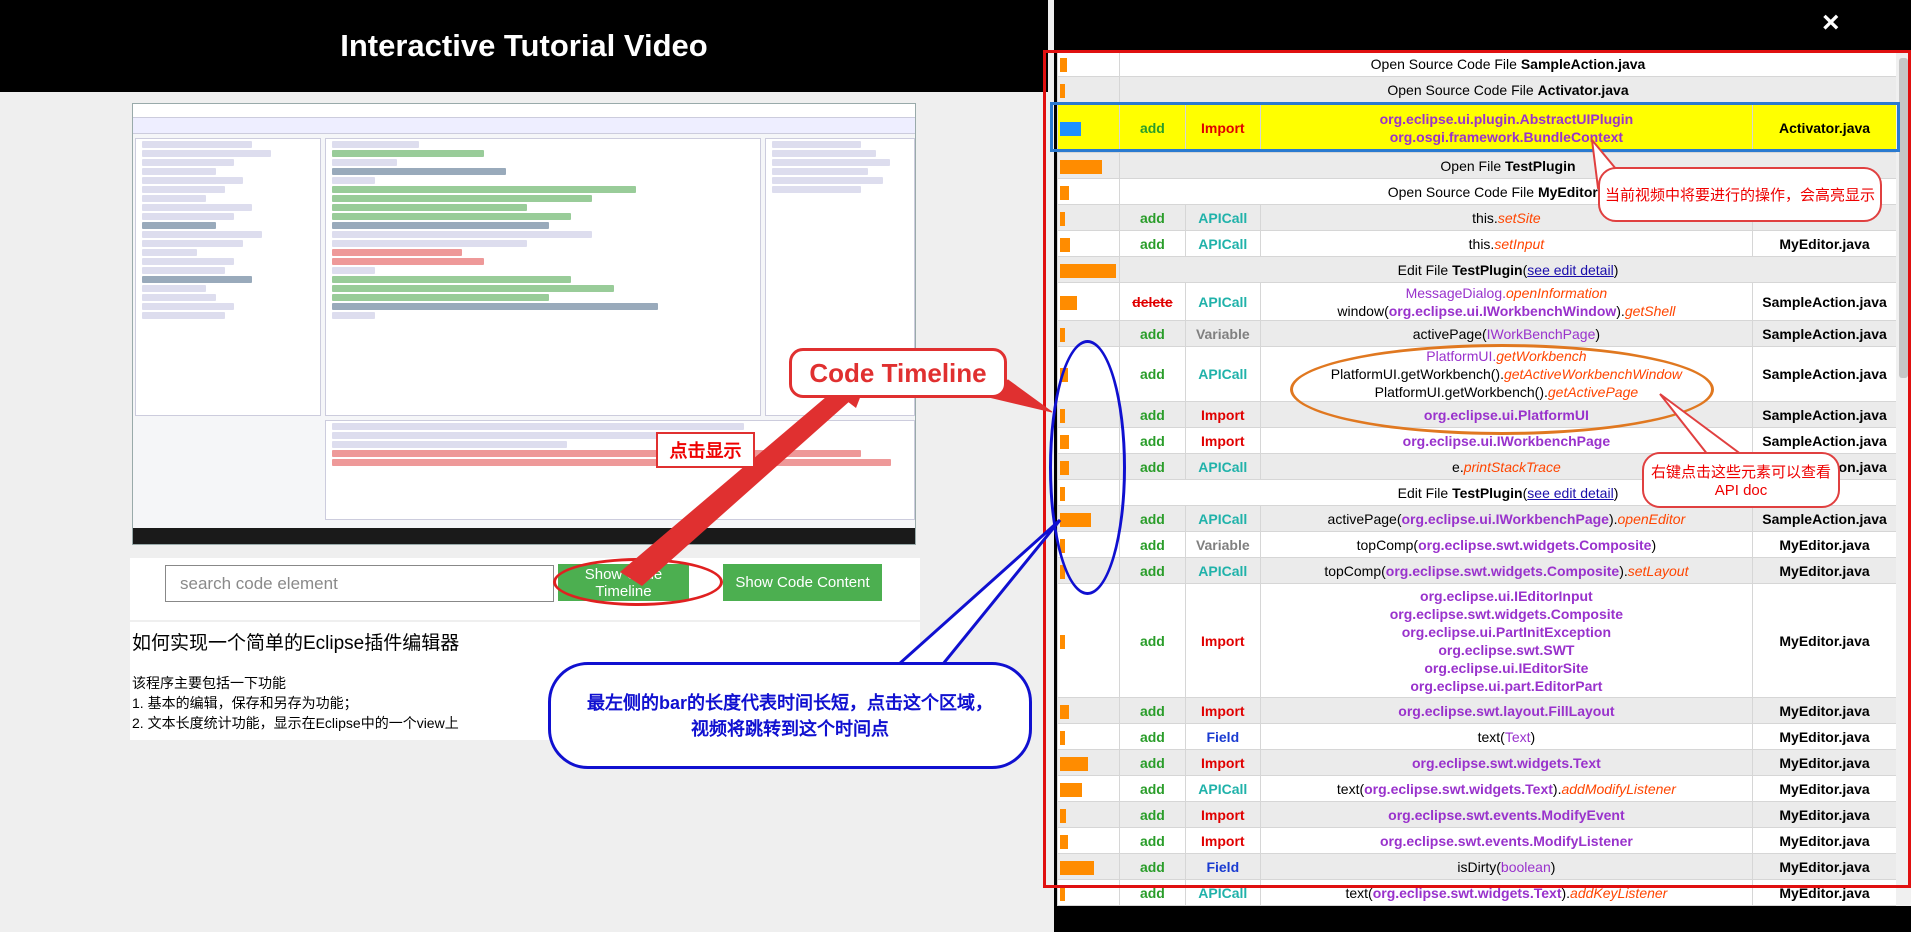 The image size is (1911, 932). What do you see at coordinates (790, 715) in the screenshot?
I see `bar-length-callout: 最左侧的bar的长度代表时间长短，点击这个区域，视频将跳转到这个时间点` at bounding box center [790, 715].